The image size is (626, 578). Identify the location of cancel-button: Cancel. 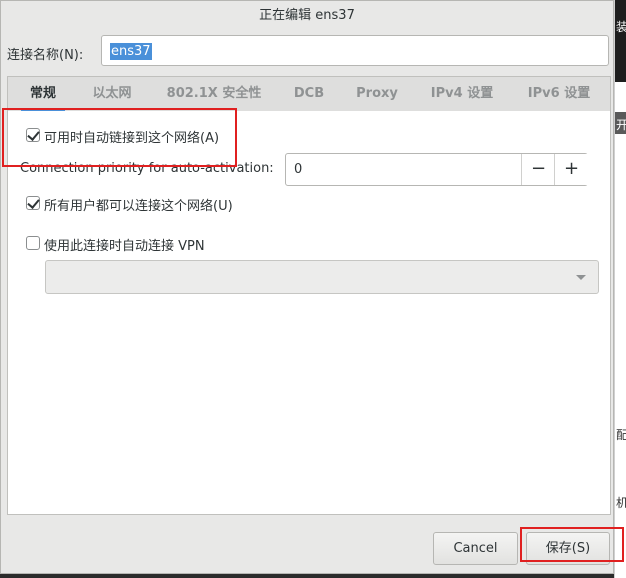
(475, 548).